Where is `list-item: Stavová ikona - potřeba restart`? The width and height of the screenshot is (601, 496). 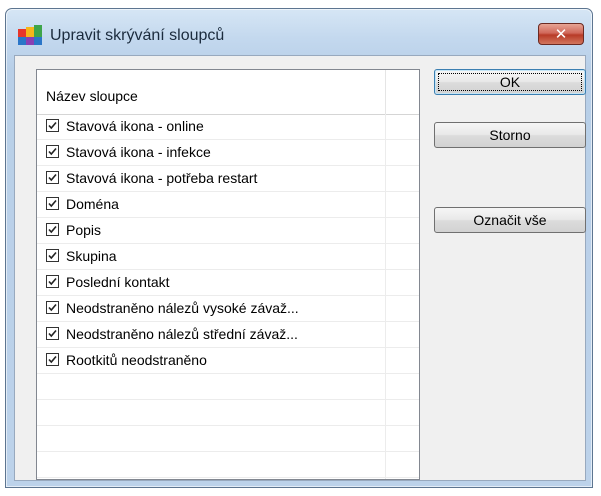
list-item: Stavová ikona - potřeba restart is located at coordinates (228, 179).